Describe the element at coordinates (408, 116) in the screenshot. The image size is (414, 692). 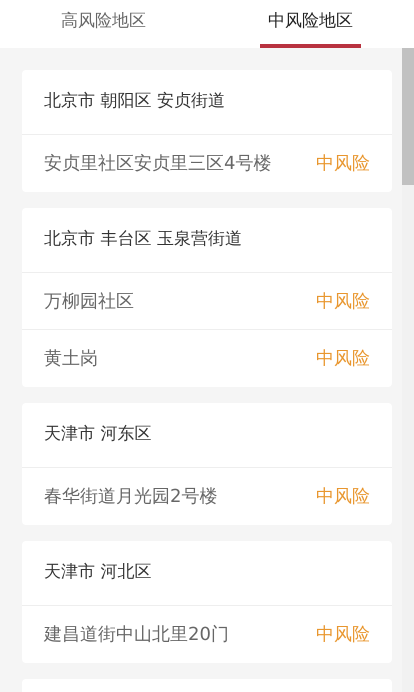
I see `scrollbar-thumb` at that location.